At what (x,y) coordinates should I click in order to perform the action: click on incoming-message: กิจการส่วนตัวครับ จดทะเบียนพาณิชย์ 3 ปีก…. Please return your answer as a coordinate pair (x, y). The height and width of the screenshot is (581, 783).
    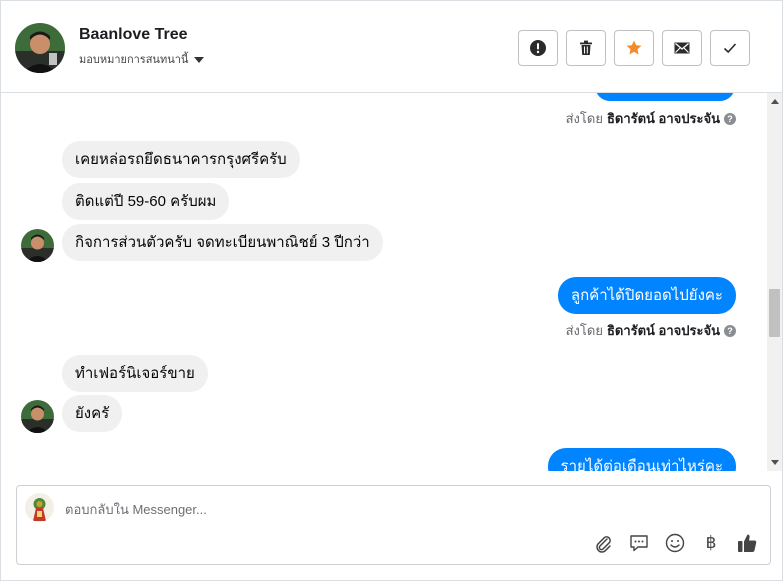
    Looking at the image, I should click on (222, 242).